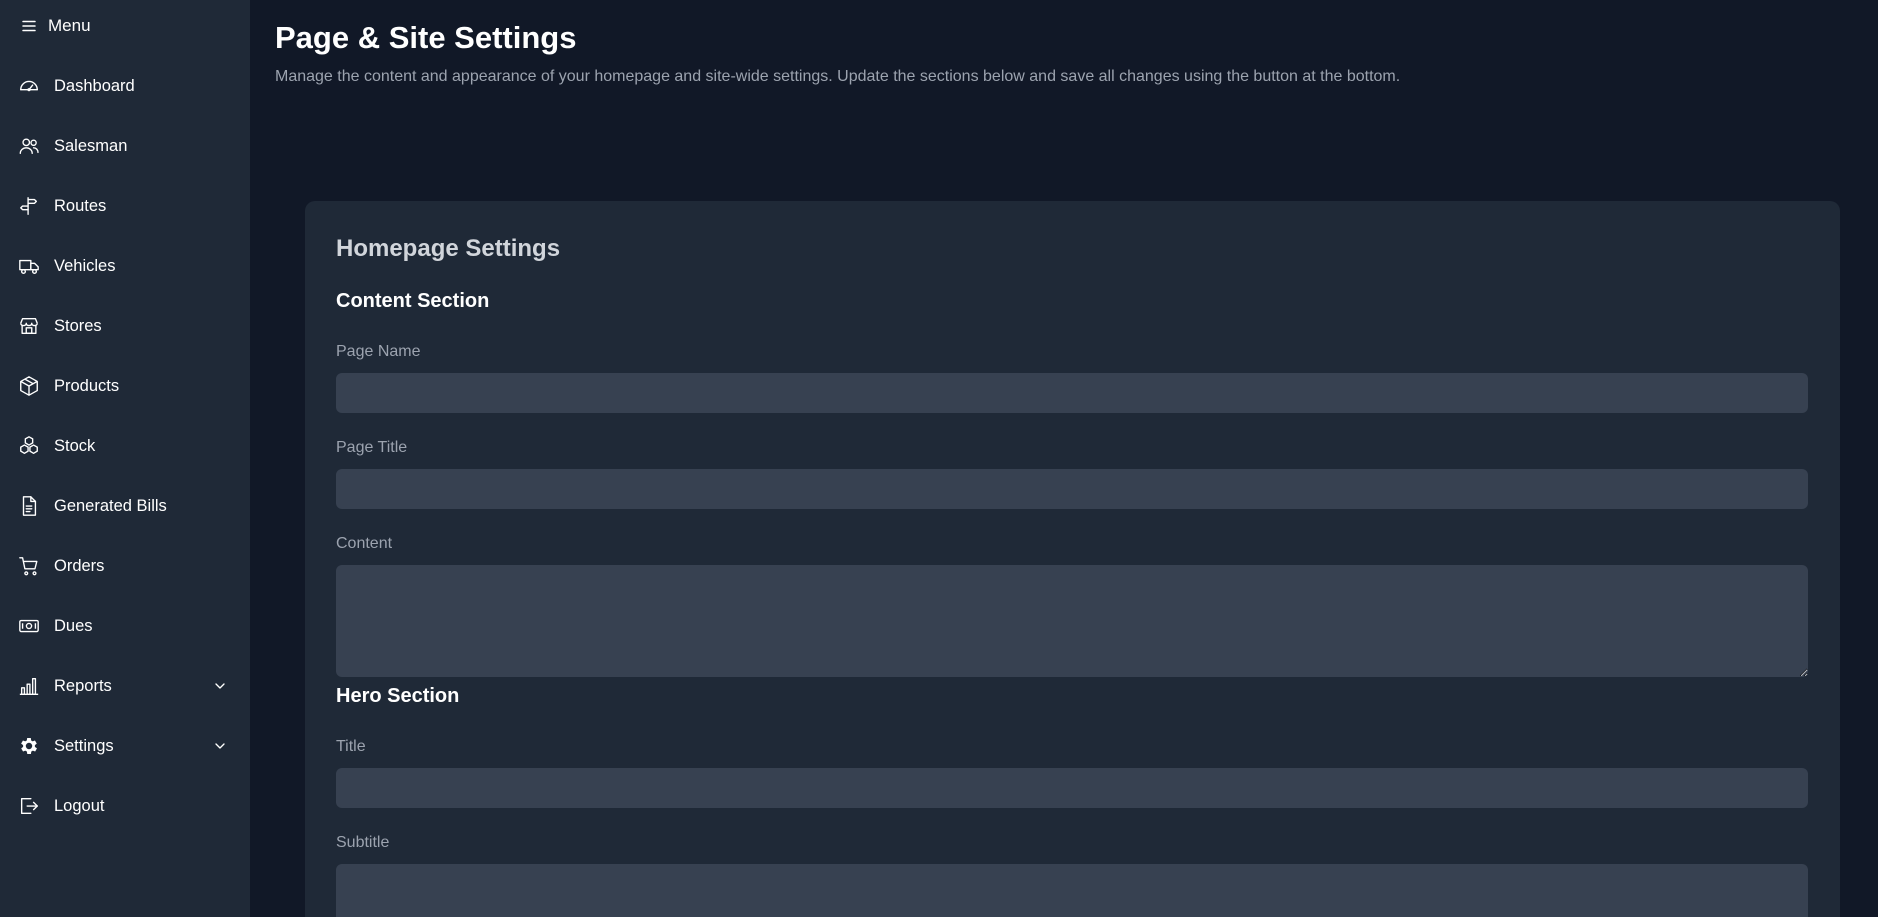  I want to click on sidebar: Menu Dashboard Salesman Routes Vehicles, so click(125, 458).